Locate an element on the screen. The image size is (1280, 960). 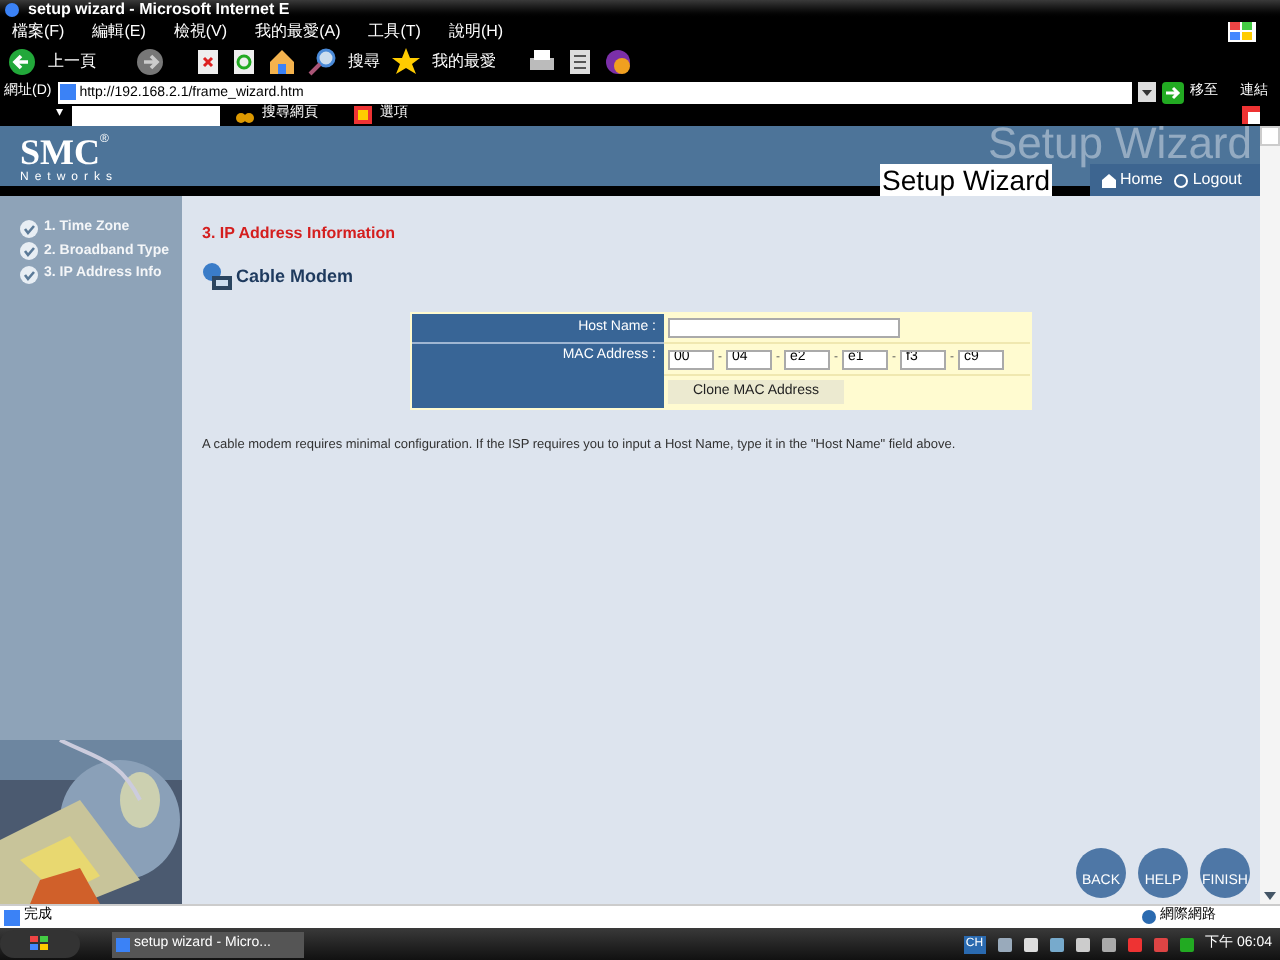
toolbar-options-icon is located at coordinates (1251, 115).